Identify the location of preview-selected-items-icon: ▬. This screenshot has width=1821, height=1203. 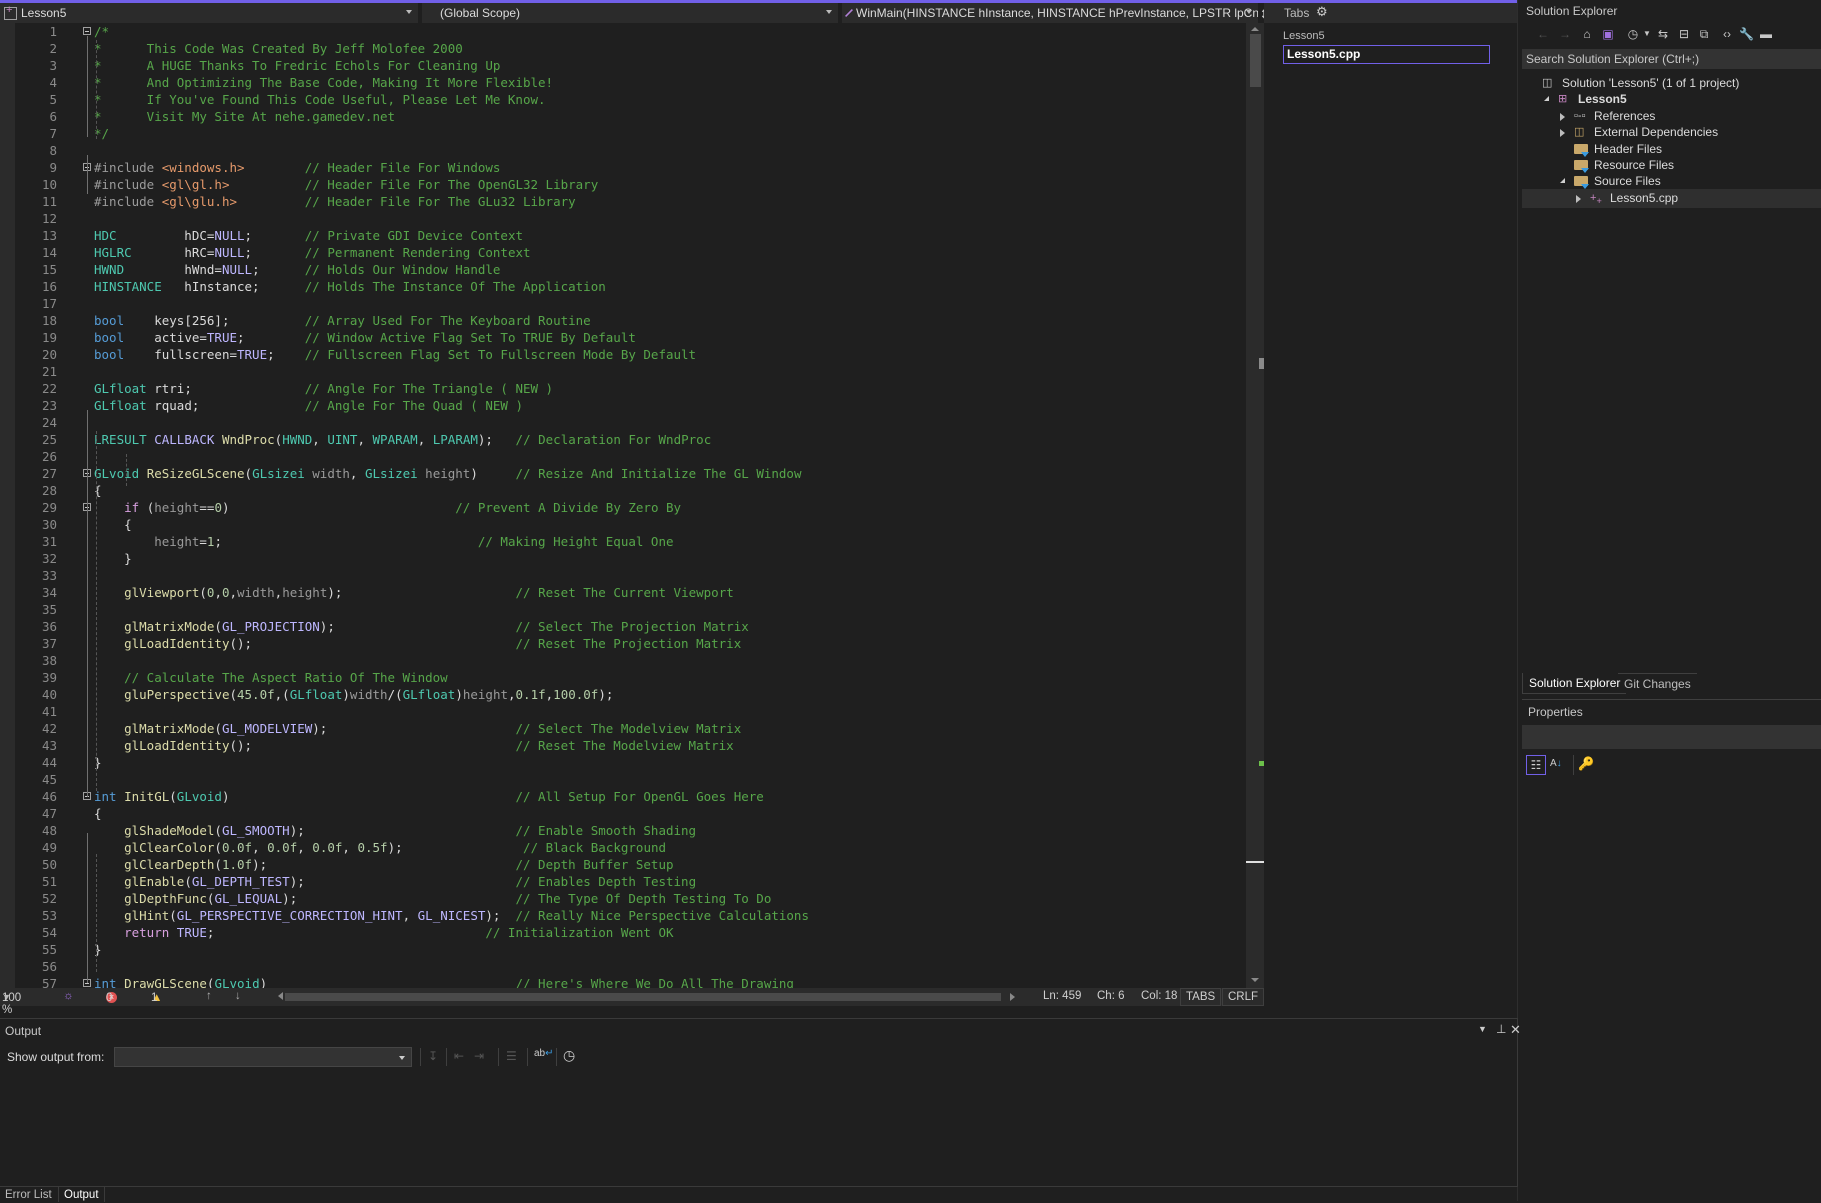
(1766, 34).